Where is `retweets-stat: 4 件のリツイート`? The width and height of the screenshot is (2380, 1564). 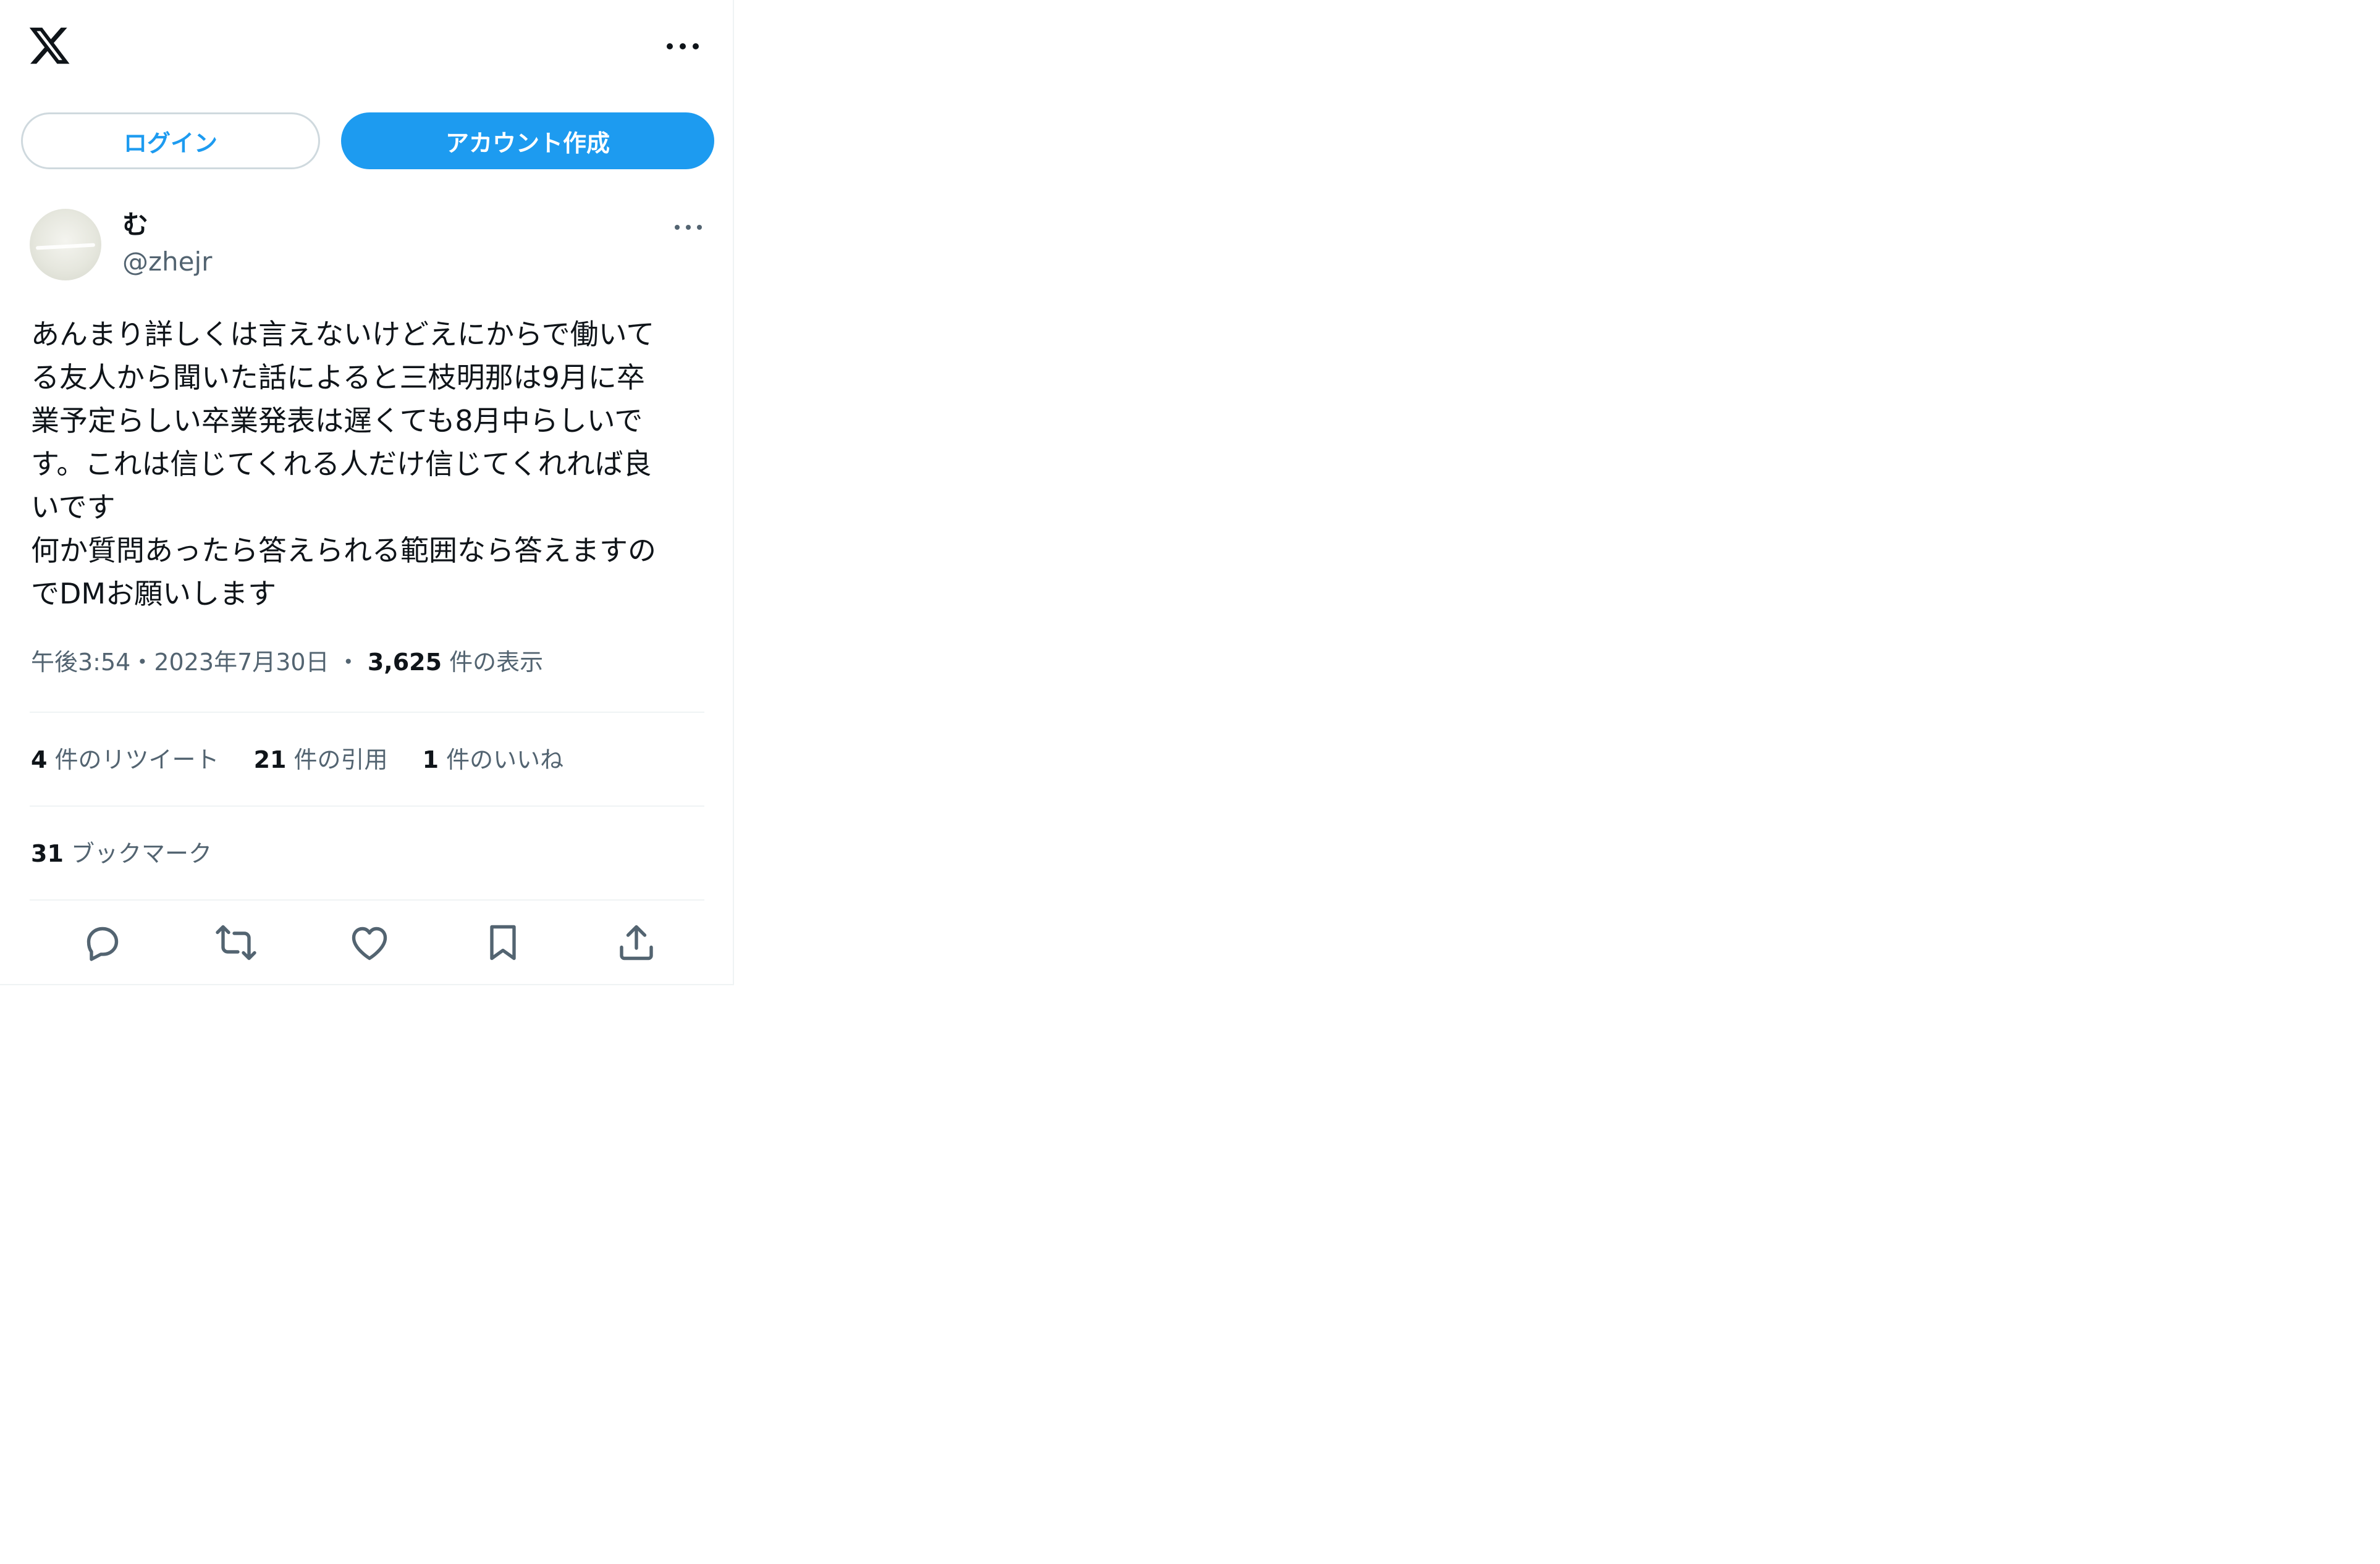 retweets-stat: 4 件のリツイート is located at coordinates (125, 759).